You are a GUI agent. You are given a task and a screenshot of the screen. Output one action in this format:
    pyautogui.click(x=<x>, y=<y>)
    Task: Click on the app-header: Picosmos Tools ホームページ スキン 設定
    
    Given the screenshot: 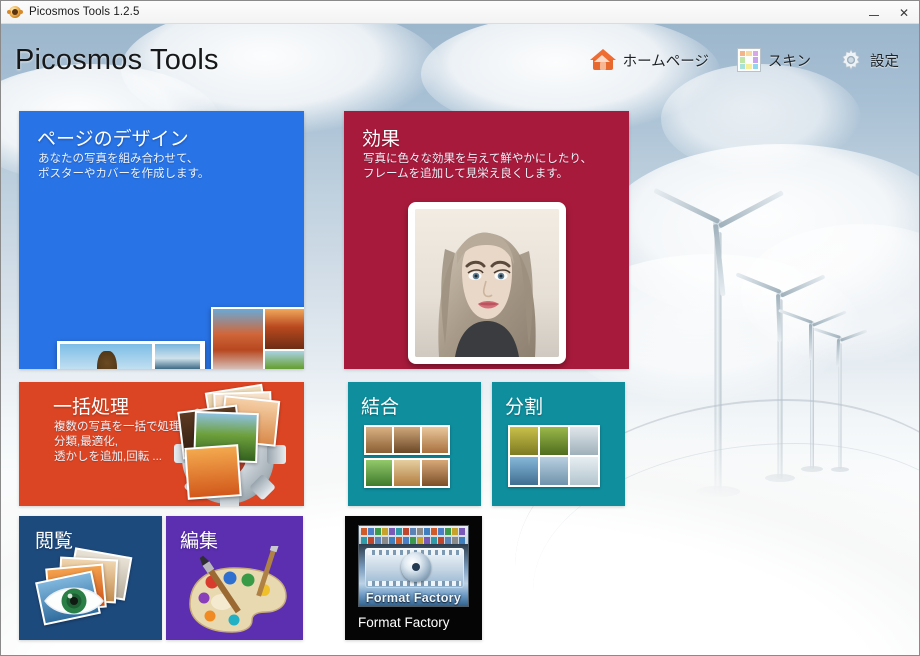 What is the action you would take?
    pyautogui.click(x=460, y=60)
    